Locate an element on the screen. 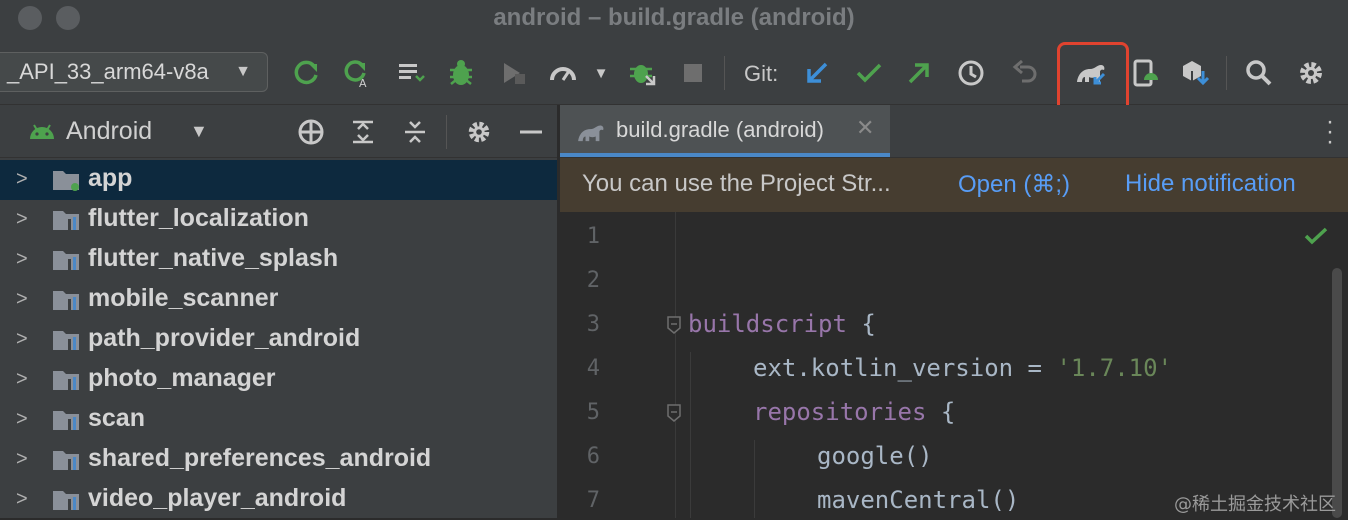 The height and width of the screenshot is (520, 1348). gear-icon is located at coordinates (479, 132).